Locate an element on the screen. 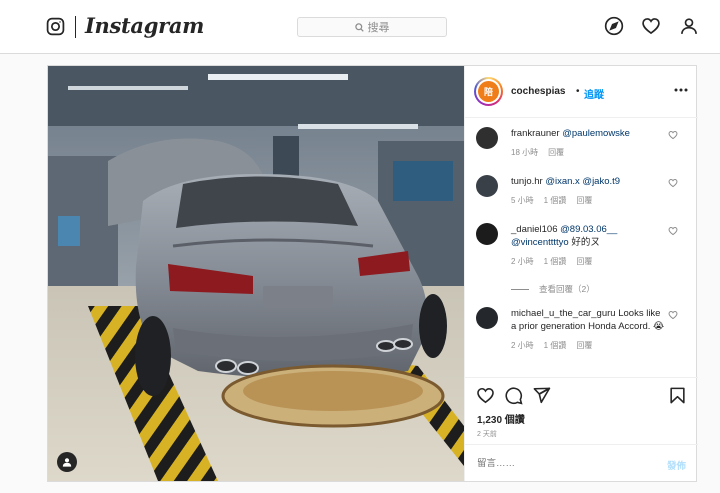 Image resolution: width=720 pixels, height=493 pixels. comment-text: 好的ㄡ is located at coordinates (585, 242).